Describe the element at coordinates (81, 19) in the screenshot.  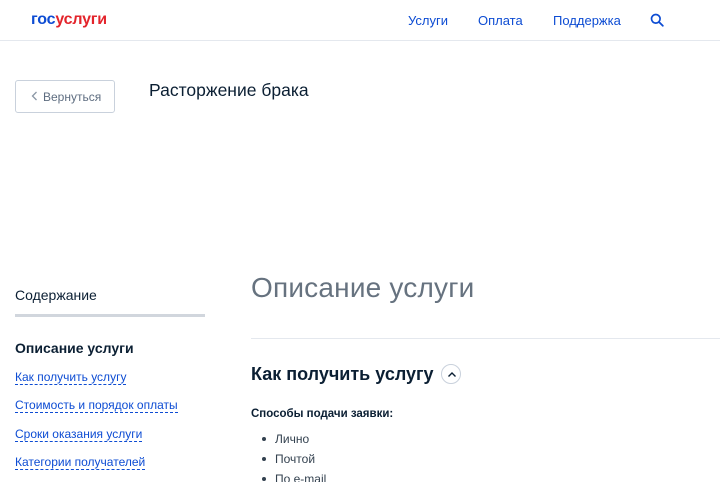
I see `logo-part-uslugi: услуги` at that location.